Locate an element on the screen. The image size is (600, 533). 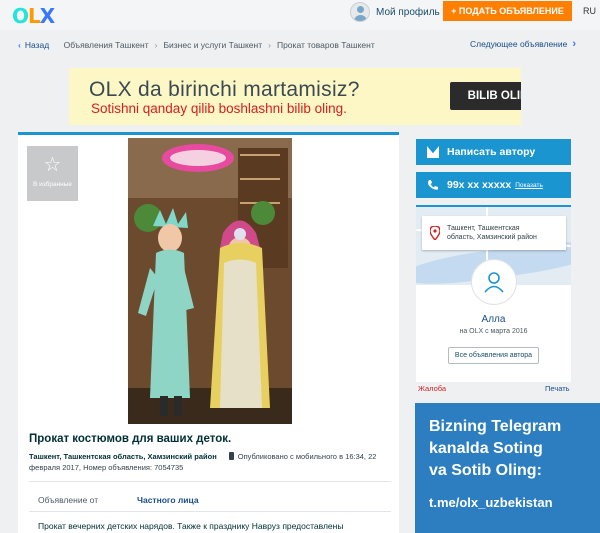
my-profile-link: Мой профиль is located at coordinates (395, 12).